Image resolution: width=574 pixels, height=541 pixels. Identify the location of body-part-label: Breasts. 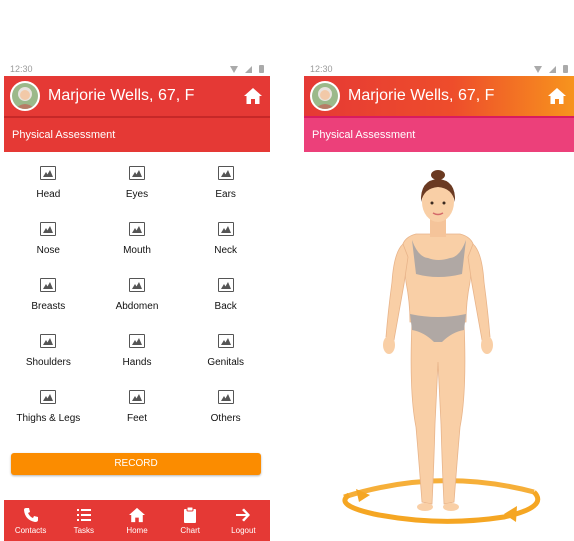
(48, 306).